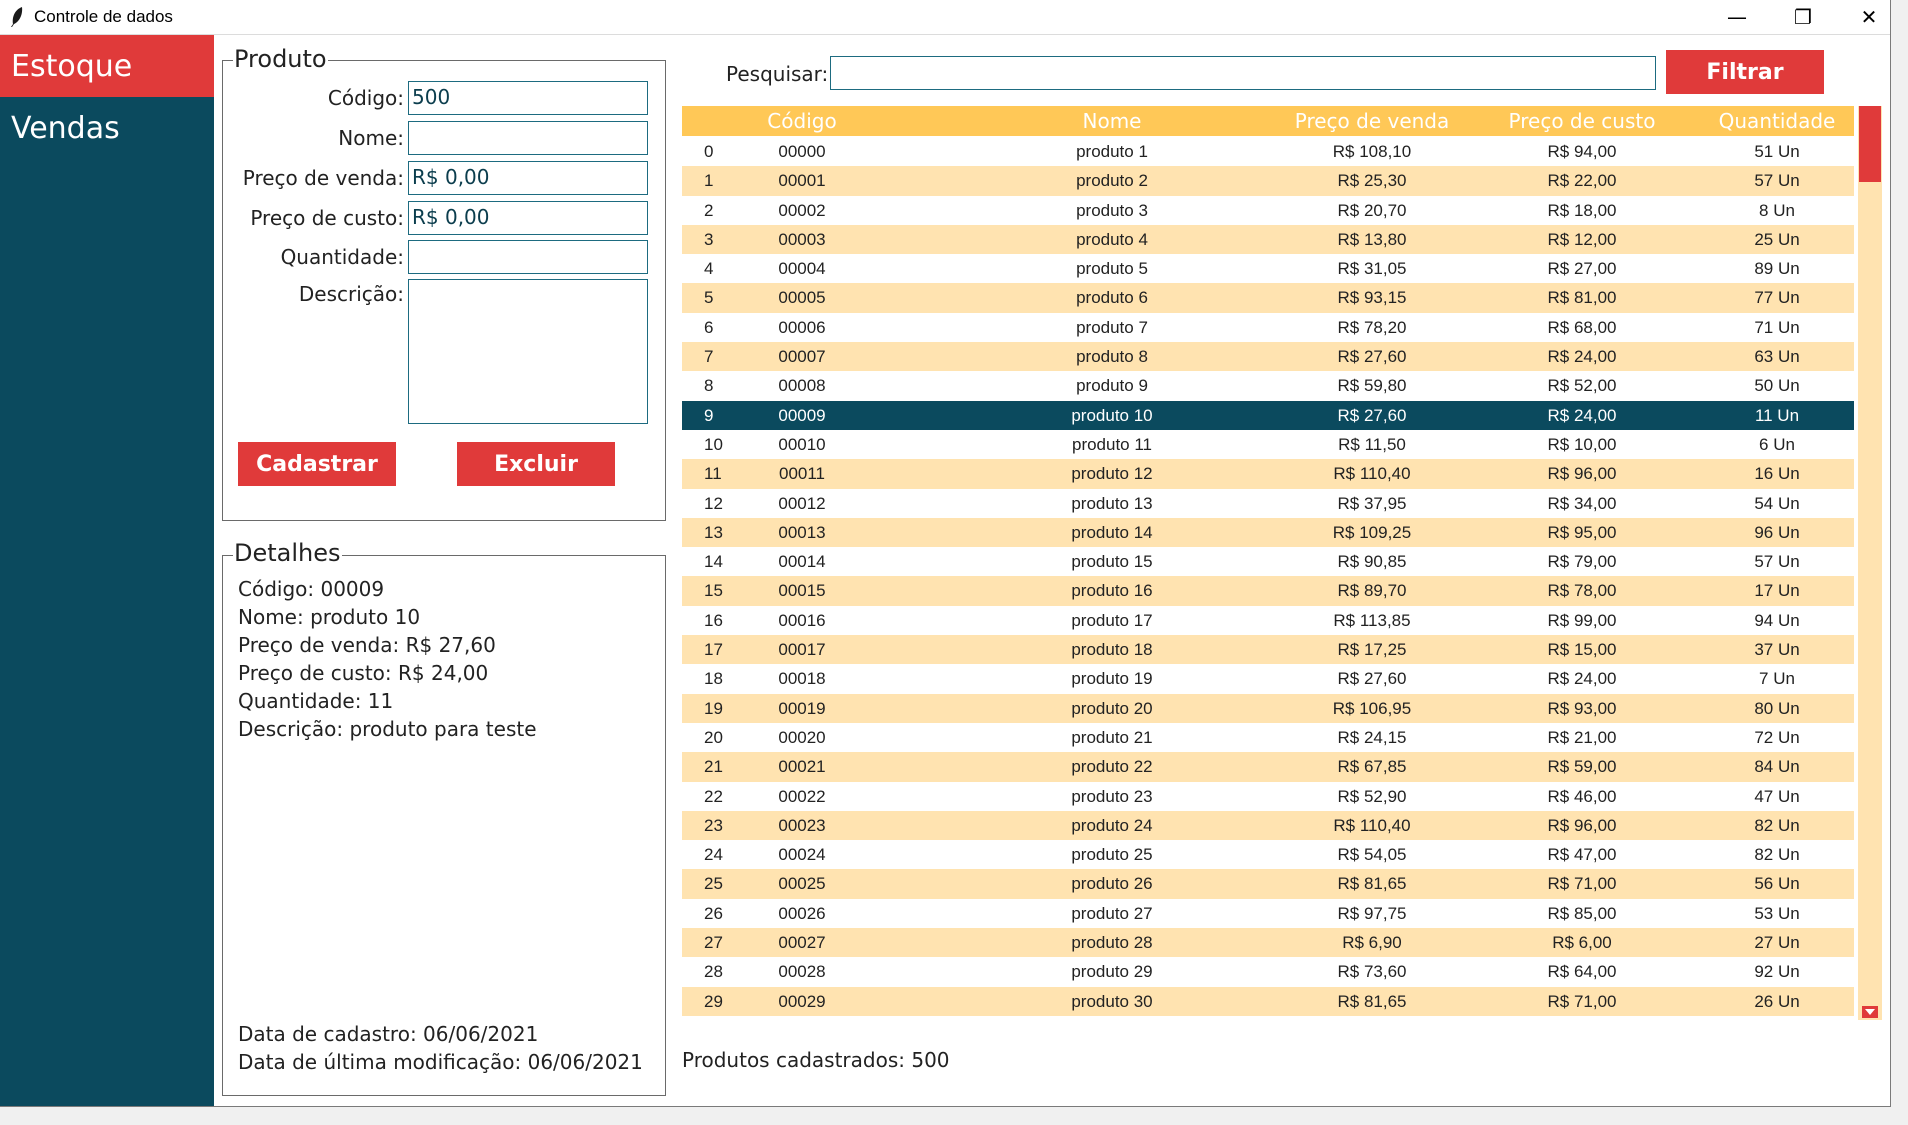 The height and width of the screenshot is (1125, 1908). What do you see at coordinates (1268, 678) in the screenshot?
I see `table-row: 18 00018 produto 19 R$ 27,60 R$ 24,00 7 Un` at bounding box center [1268, 678].